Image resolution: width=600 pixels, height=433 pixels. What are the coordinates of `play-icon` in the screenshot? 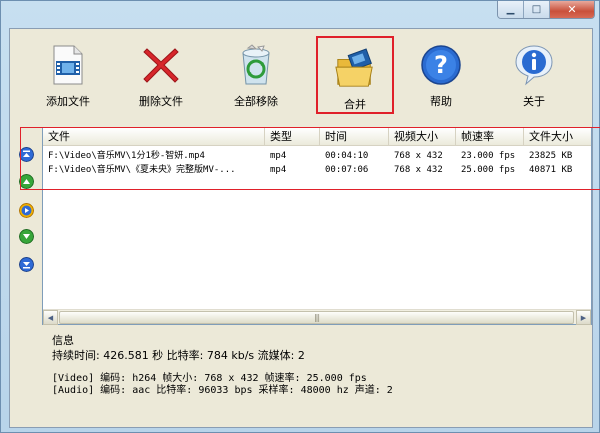 It's located at (26, 210).